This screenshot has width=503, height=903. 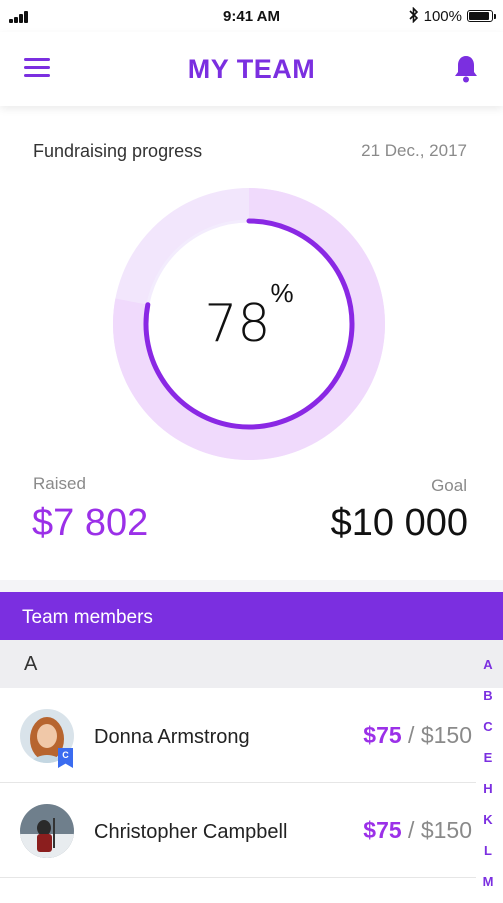 What do you see at coordinates (37, 68) in the screenshot?
I see `hamburger-menu-icon` at bounding box center [37, 68].